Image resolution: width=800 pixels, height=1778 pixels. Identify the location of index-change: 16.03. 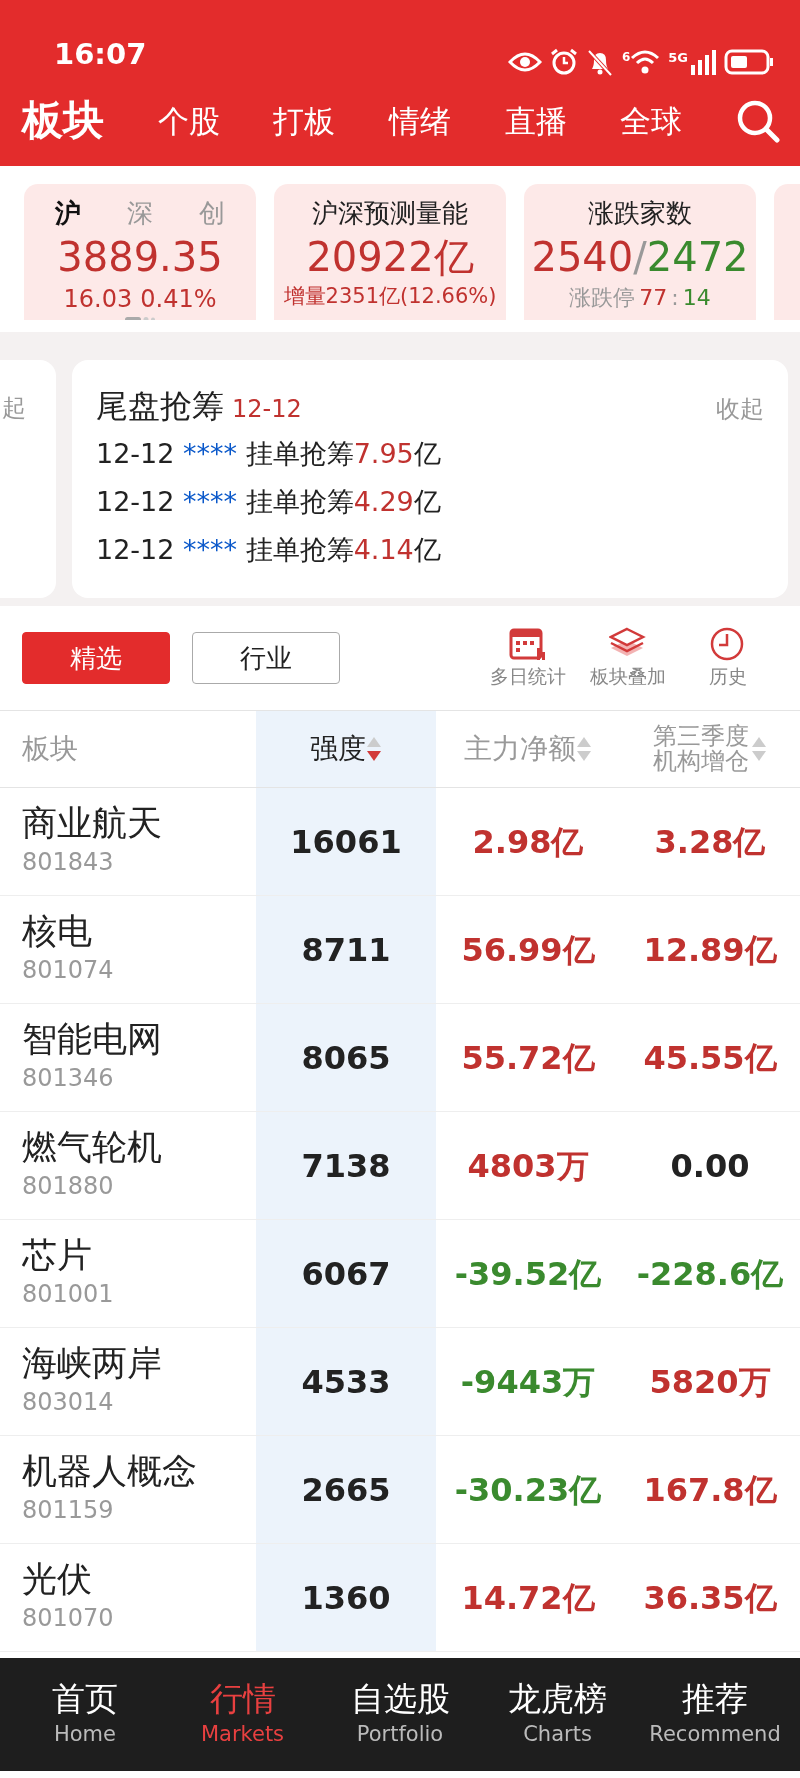
(98, 299).